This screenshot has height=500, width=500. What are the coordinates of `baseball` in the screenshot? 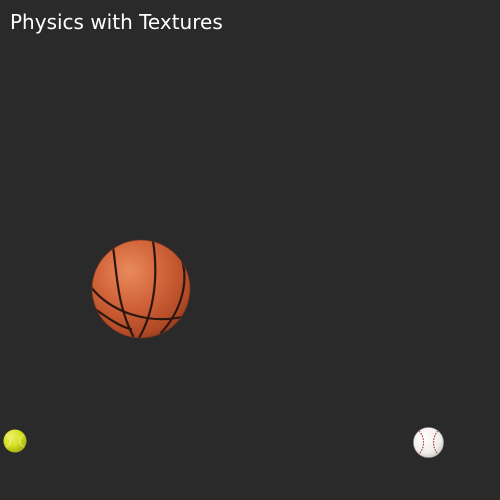 It's located at (428, 442).